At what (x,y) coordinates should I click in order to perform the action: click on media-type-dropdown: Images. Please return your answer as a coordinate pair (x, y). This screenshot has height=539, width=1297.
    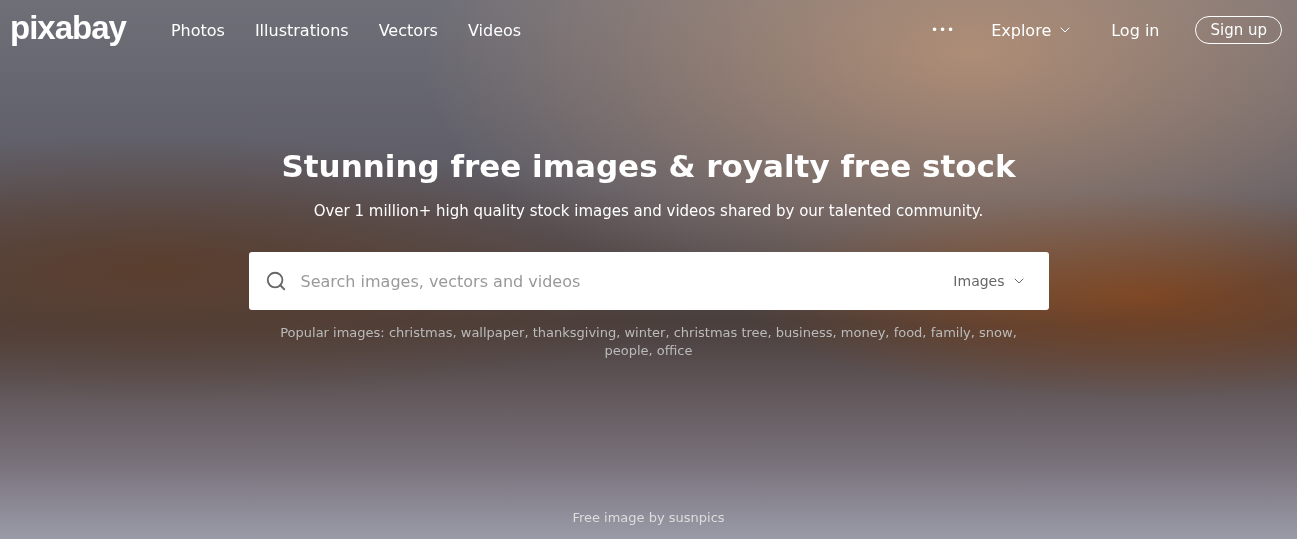
    Looking at the image, I should click on (990, 281).